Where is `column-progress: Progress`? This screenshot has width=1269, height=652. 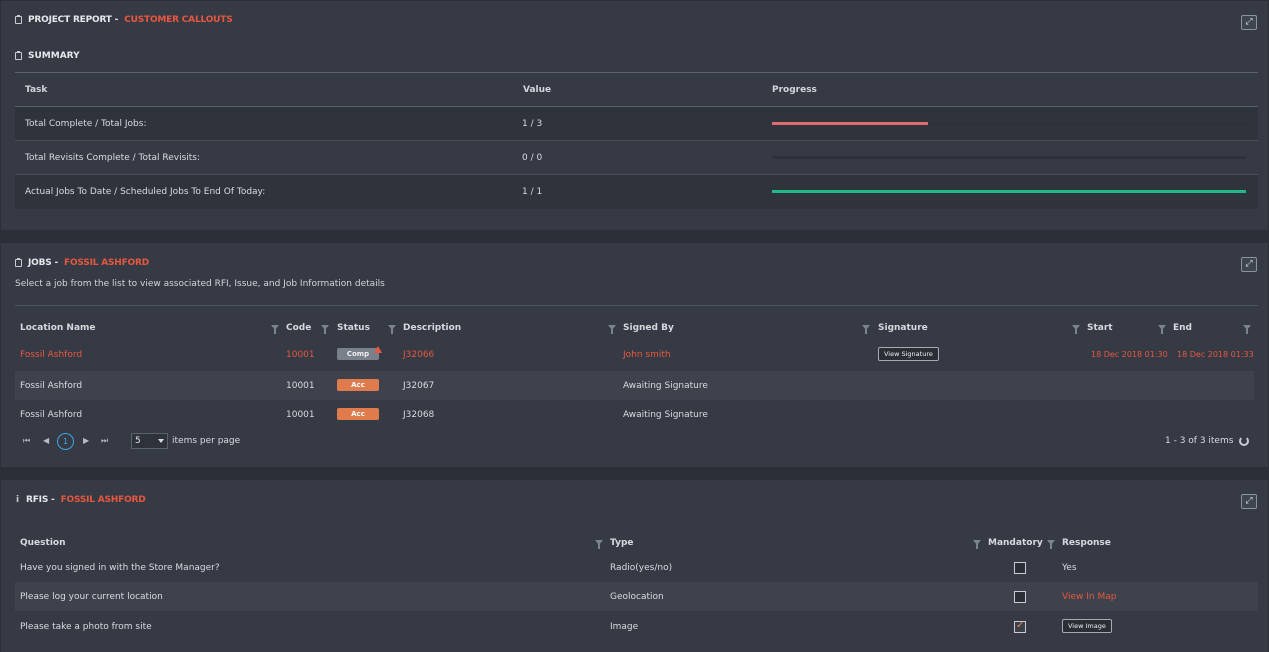 column-progress: Progress is located at coordinates (794, 90).